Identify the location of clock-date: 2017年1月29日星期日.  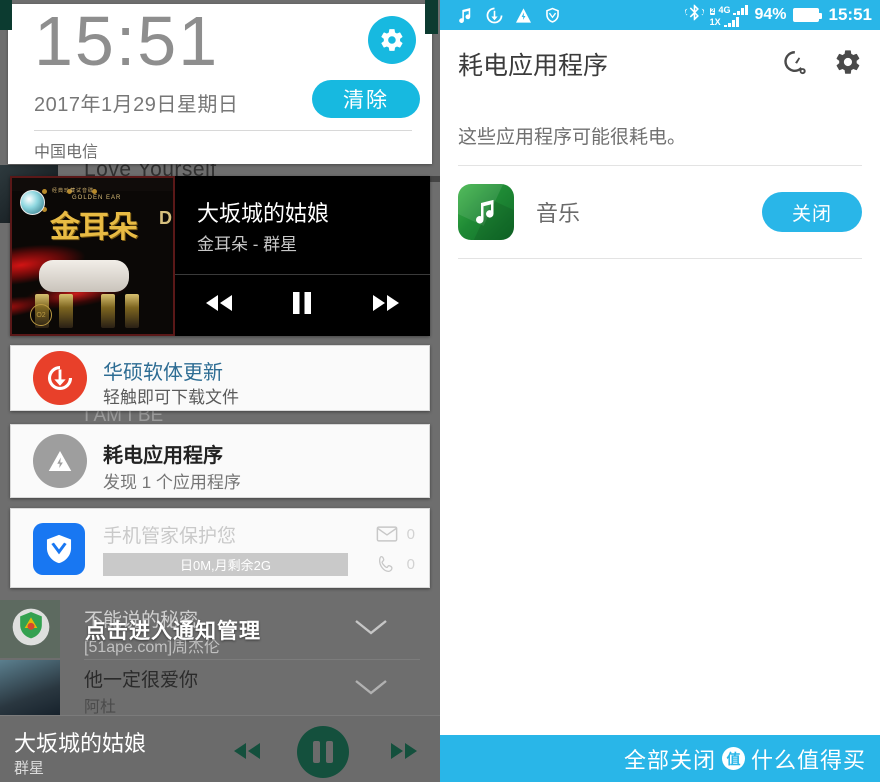
(136, 105).